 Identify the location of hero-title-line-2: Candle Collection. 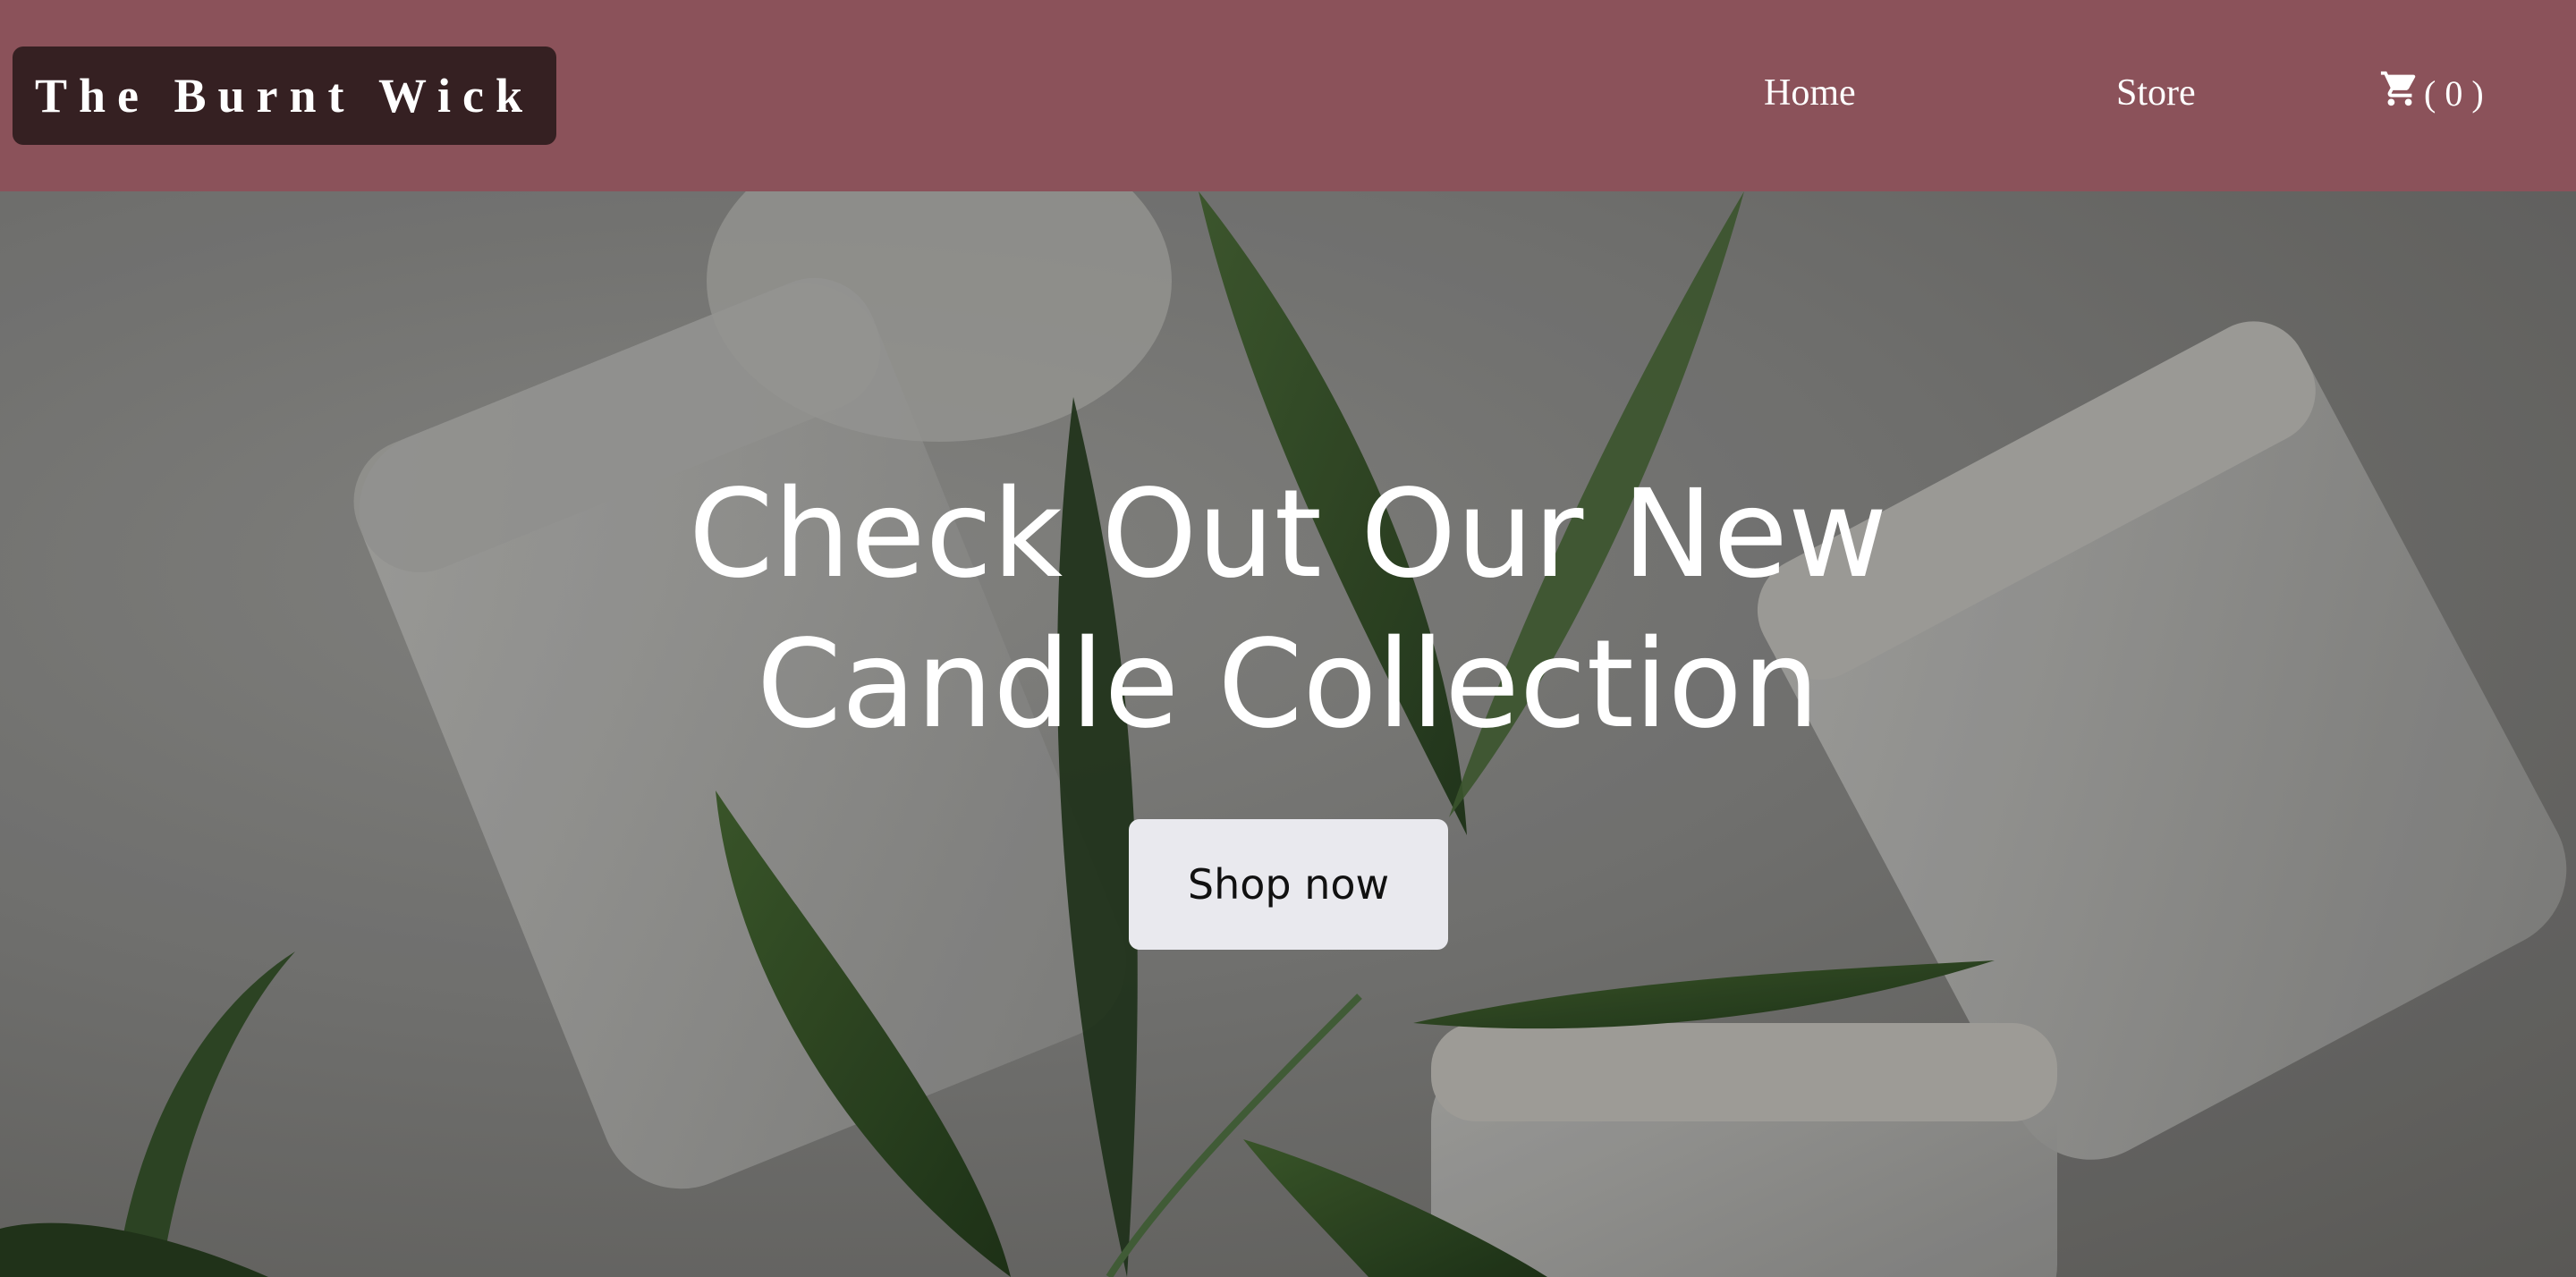
(1288, 685).